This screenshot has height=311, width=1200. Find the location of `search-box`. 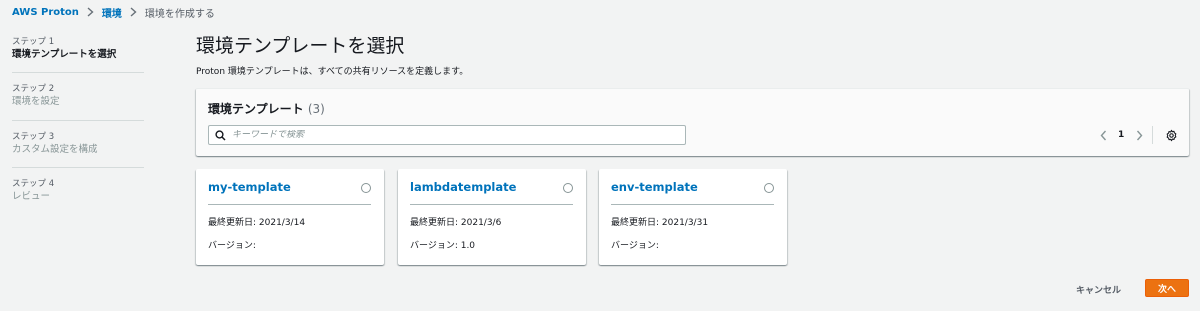

search-box is located at coordinates (447, 135).